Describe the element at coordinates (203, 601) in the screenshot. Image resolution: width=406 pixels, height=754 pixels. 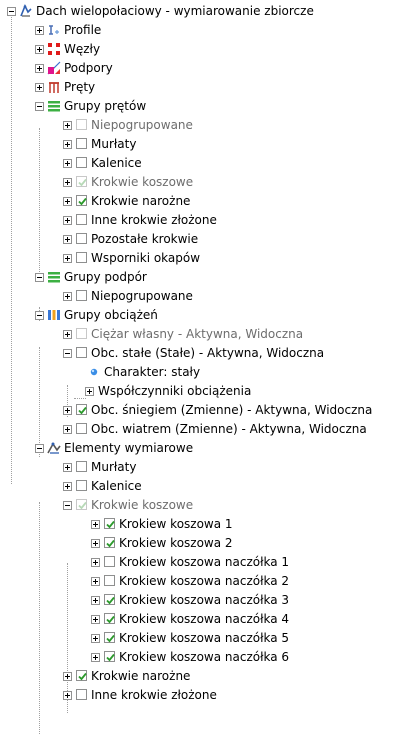
I see `tree-node-gable-valley-rafter-3: Krokiew koszowa naczółka 3` at that location.